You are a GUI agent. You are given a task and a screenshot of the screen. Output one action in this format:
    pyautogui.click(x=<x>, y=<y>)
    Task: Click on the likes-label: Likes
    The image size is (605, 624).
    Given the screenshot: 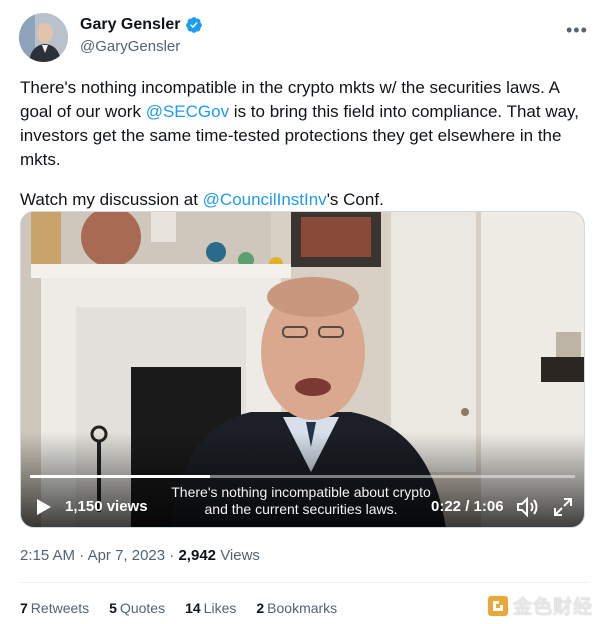 What is the action you would take?
    pyautogui.click(x=220, y=608)
    